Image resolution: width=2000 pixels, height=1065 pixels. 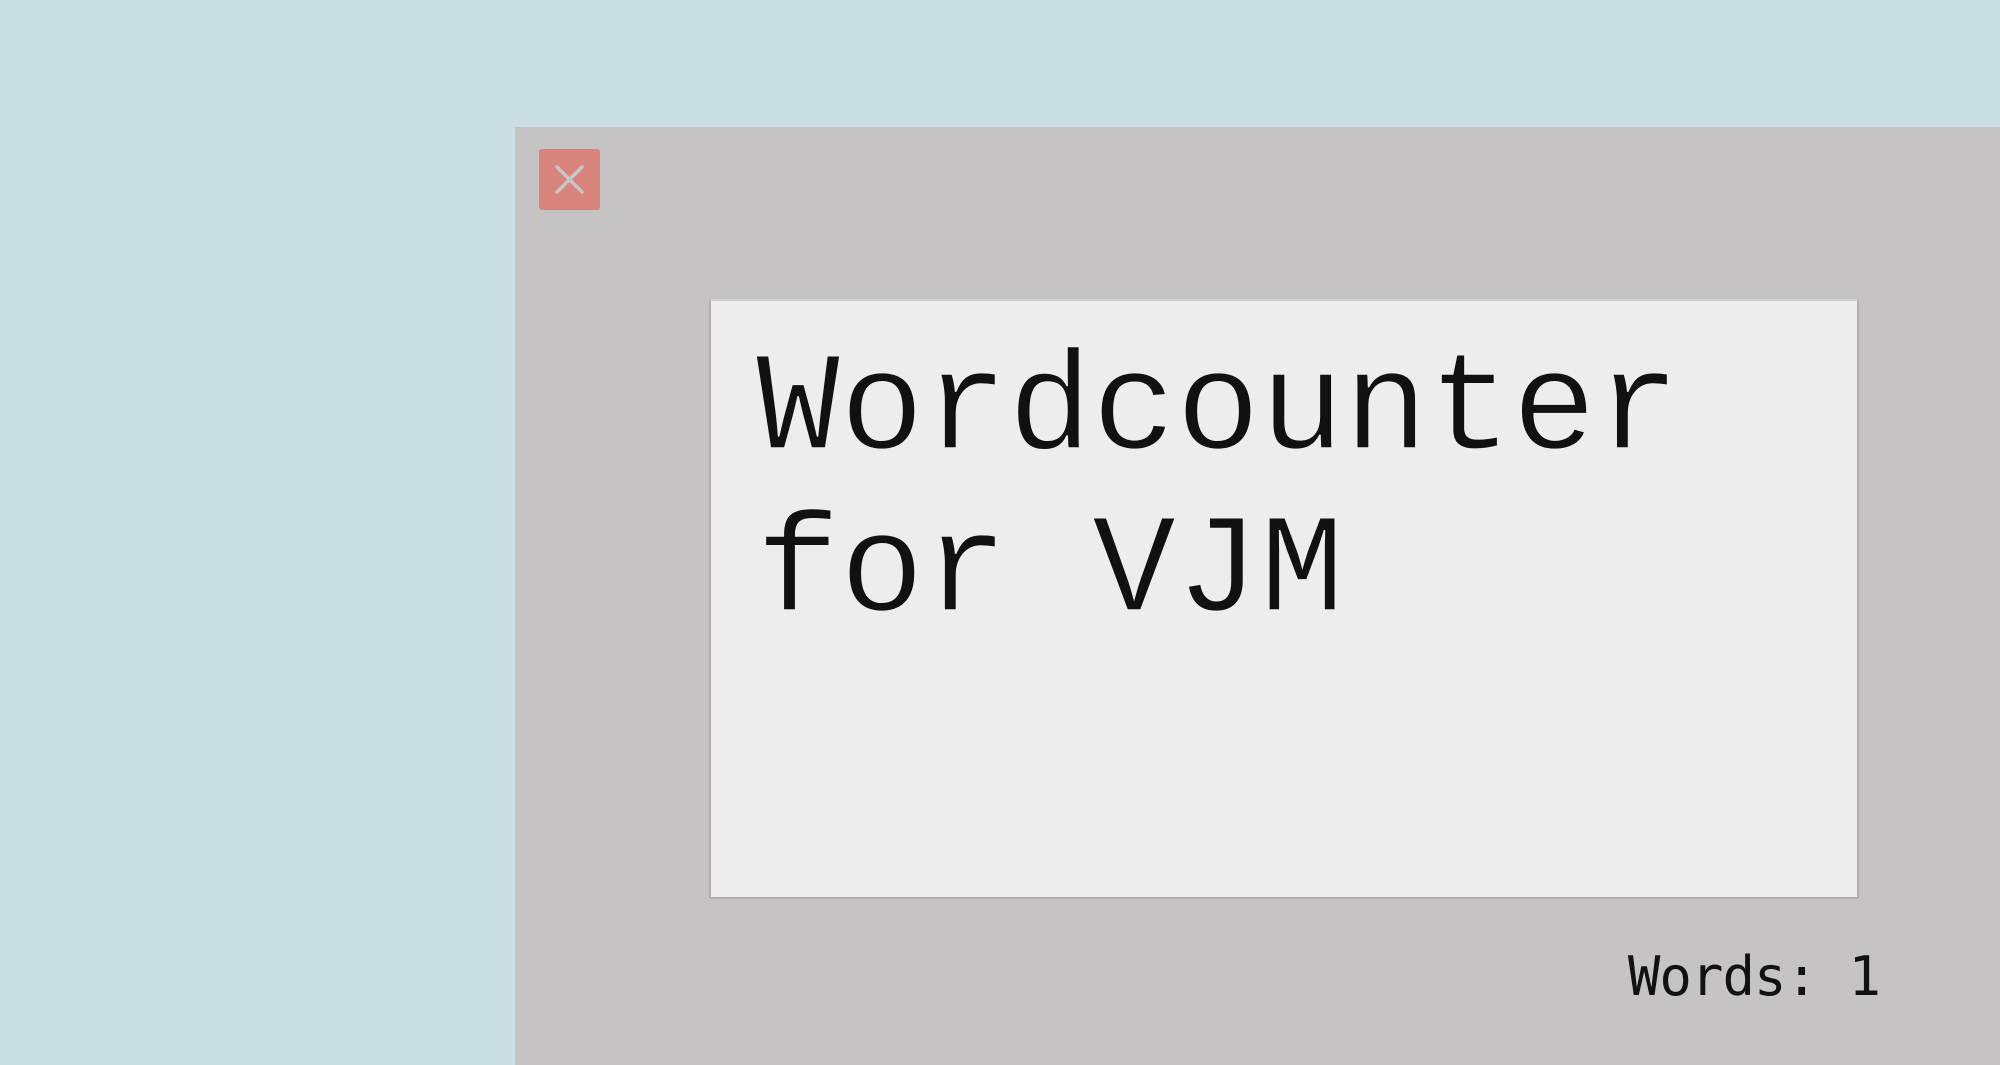 I want to click on word-count-label: Words: 1, so click(x=1754, y=976).